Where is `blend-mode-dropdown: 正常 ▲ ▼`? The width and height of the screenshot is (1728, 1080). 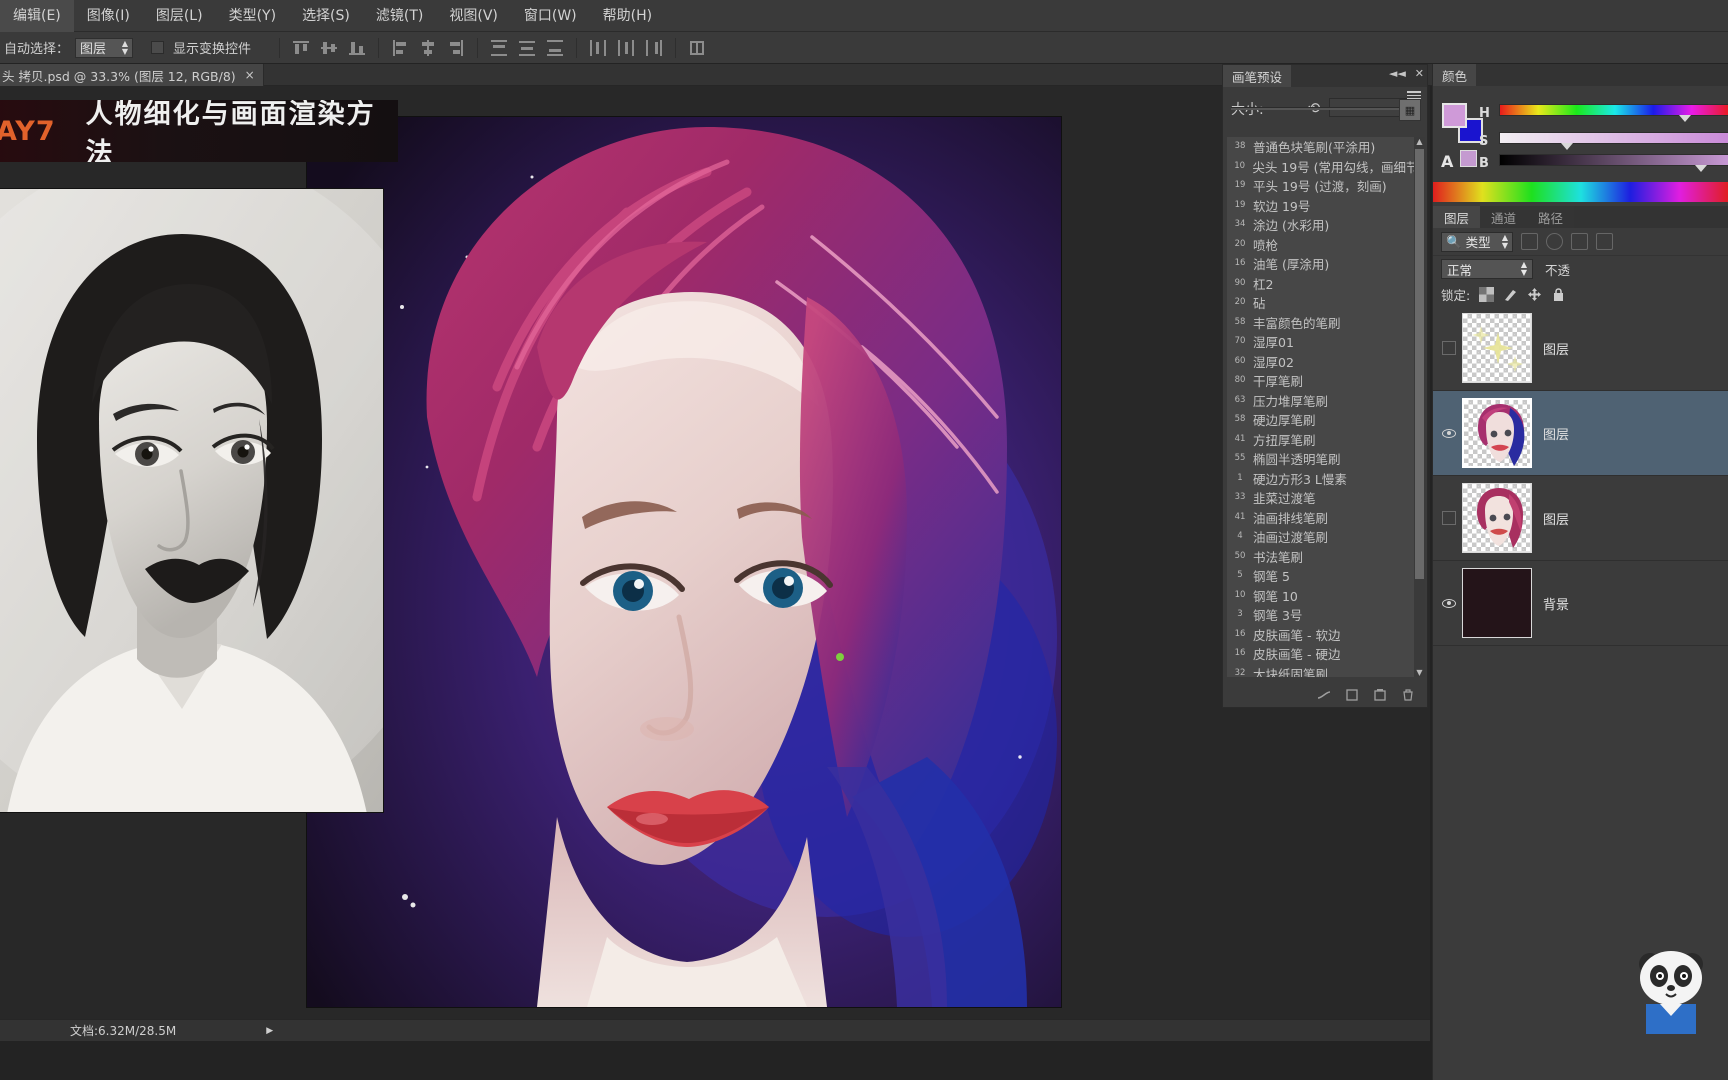
blend-mode-dropdown: 正常 ▲ ▼ is located at coordinates (1487, 269).